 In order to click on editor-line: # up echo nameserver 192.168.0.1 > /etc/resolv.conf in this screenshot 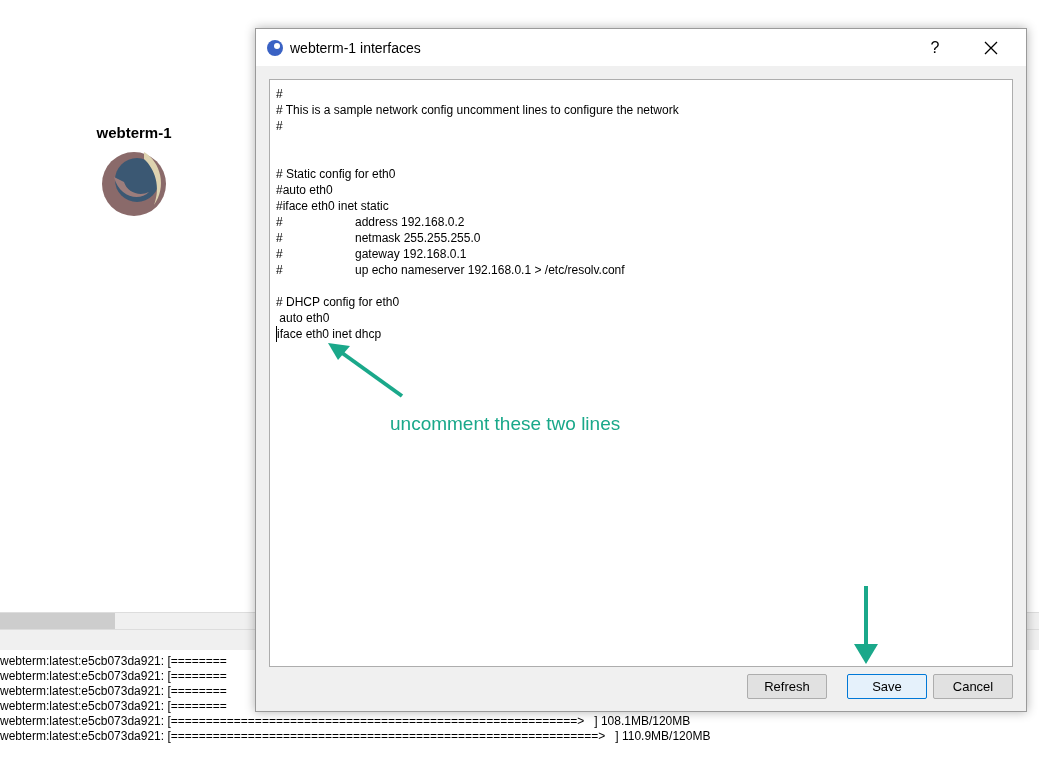, I will do `click(451, 270)`.